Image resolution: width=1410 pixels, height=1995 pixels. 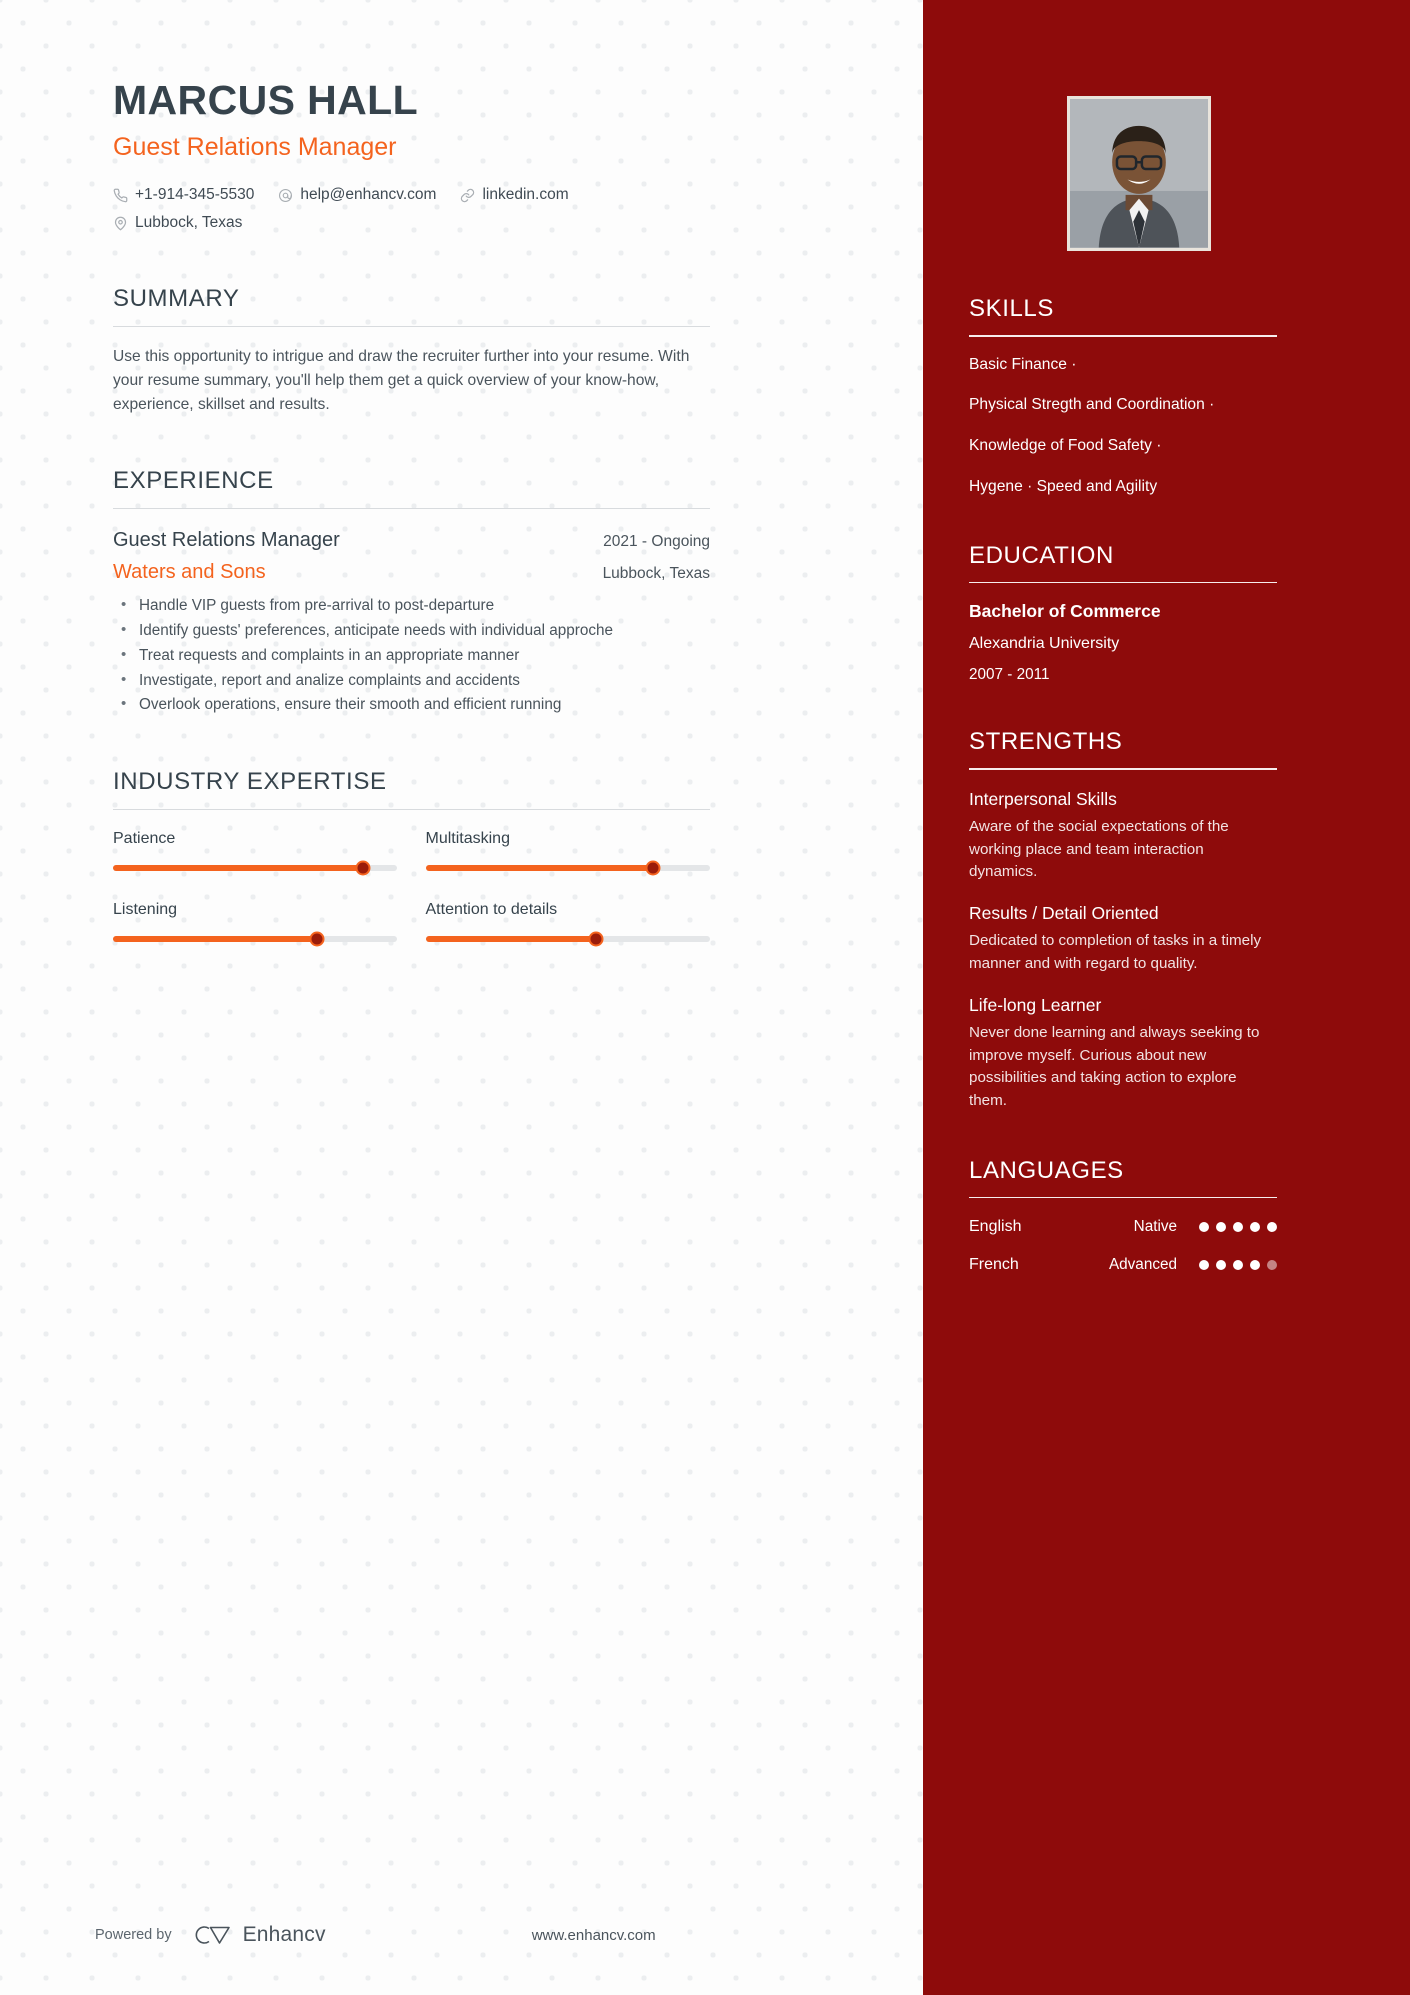 I want to click on list-item: Knowledge of Food Safety ·, so click(x=1065, y=446).